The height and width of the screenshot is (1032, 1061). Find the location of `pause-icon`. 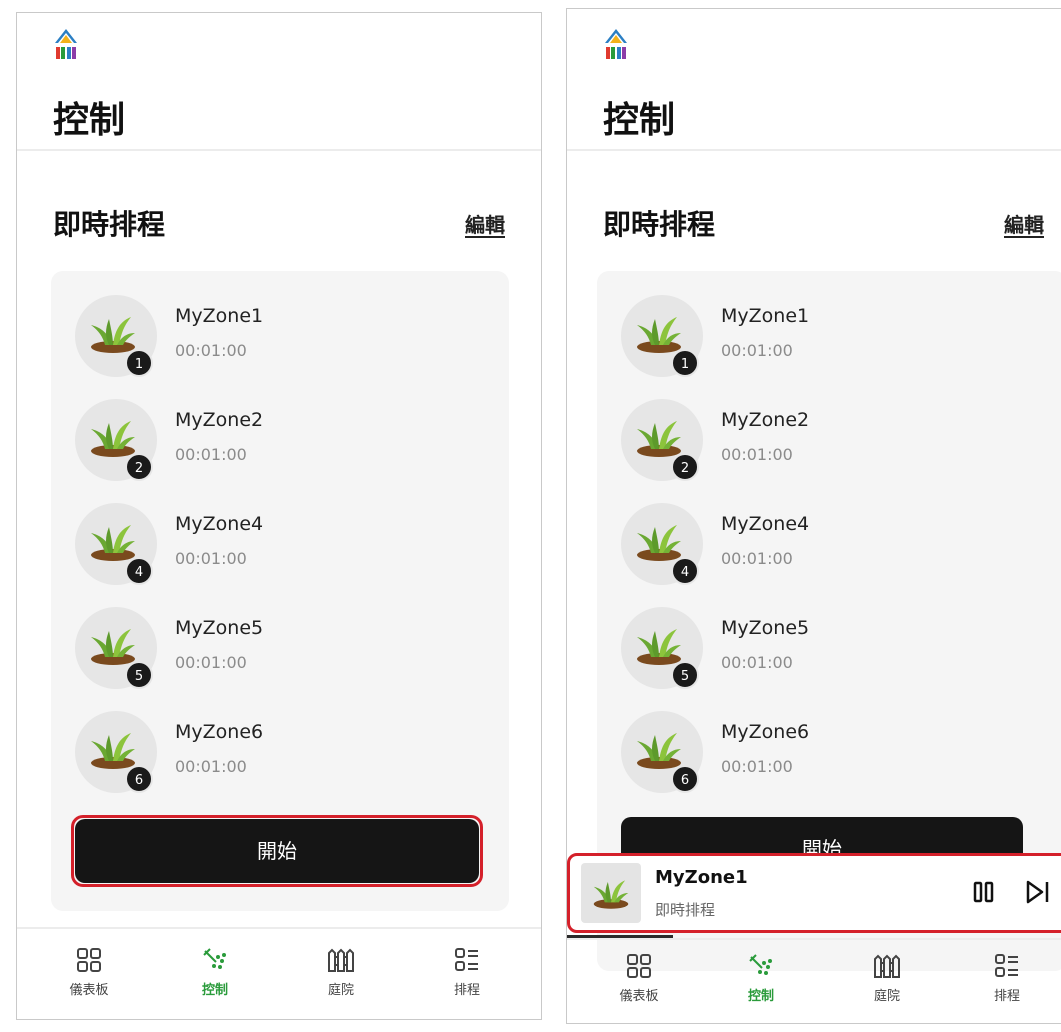

pause-icon is located at coordinates (984, 892).